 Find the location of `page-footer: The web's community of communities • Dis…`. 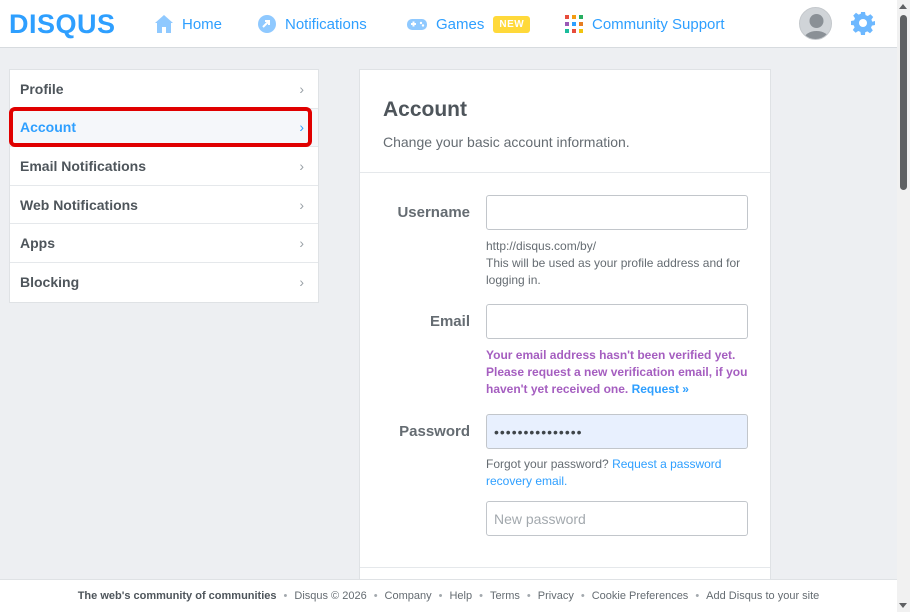

page-footer: The web's community of communities • Dis… is located at coordinates (448, 595).